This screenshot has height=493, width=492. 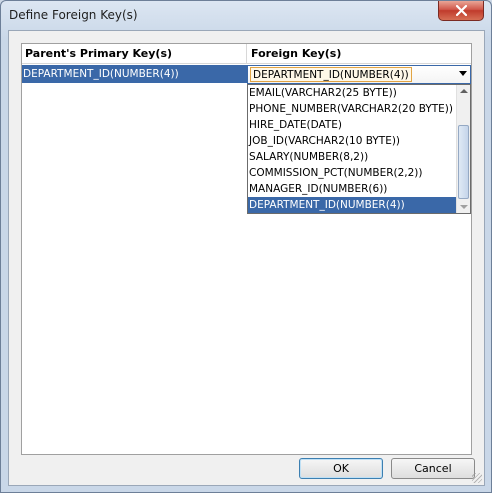 I want to click on grid-header: Parent's Primary Key(s) Foreign Key(s), so click(x=246, y=54).